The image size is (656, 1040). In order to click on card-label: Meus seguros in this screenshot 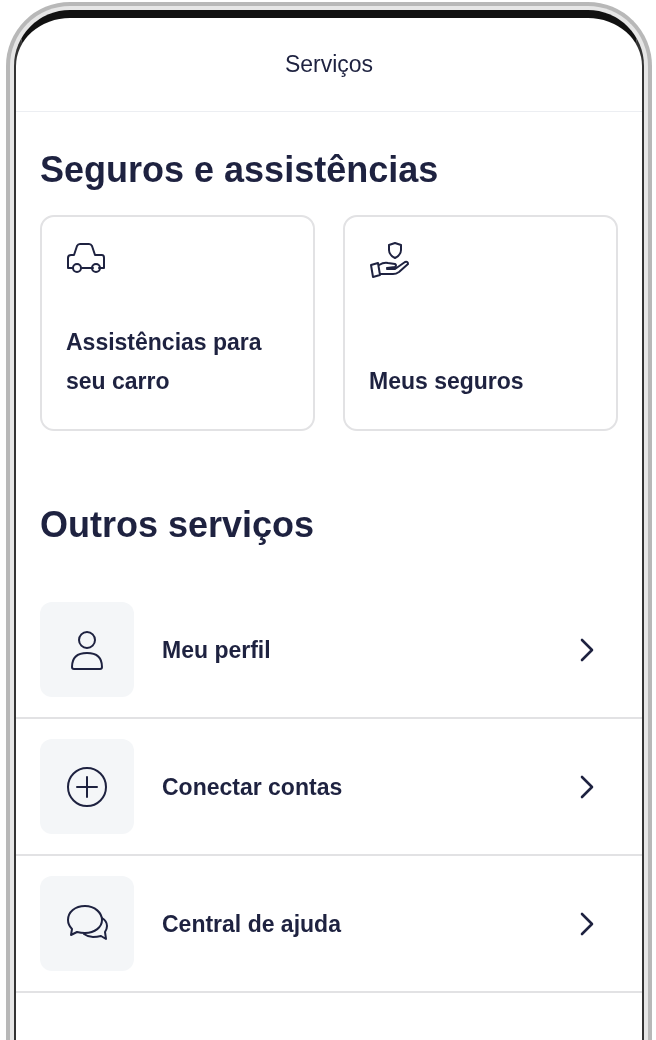, I will do `click(447, 382)`.